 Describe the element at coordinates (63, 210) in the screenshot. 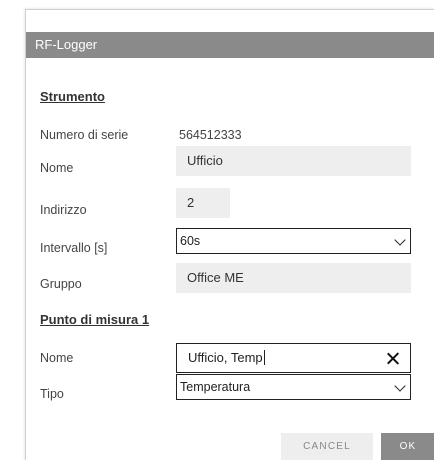

I see `address-label: Indirizzo` at that location.